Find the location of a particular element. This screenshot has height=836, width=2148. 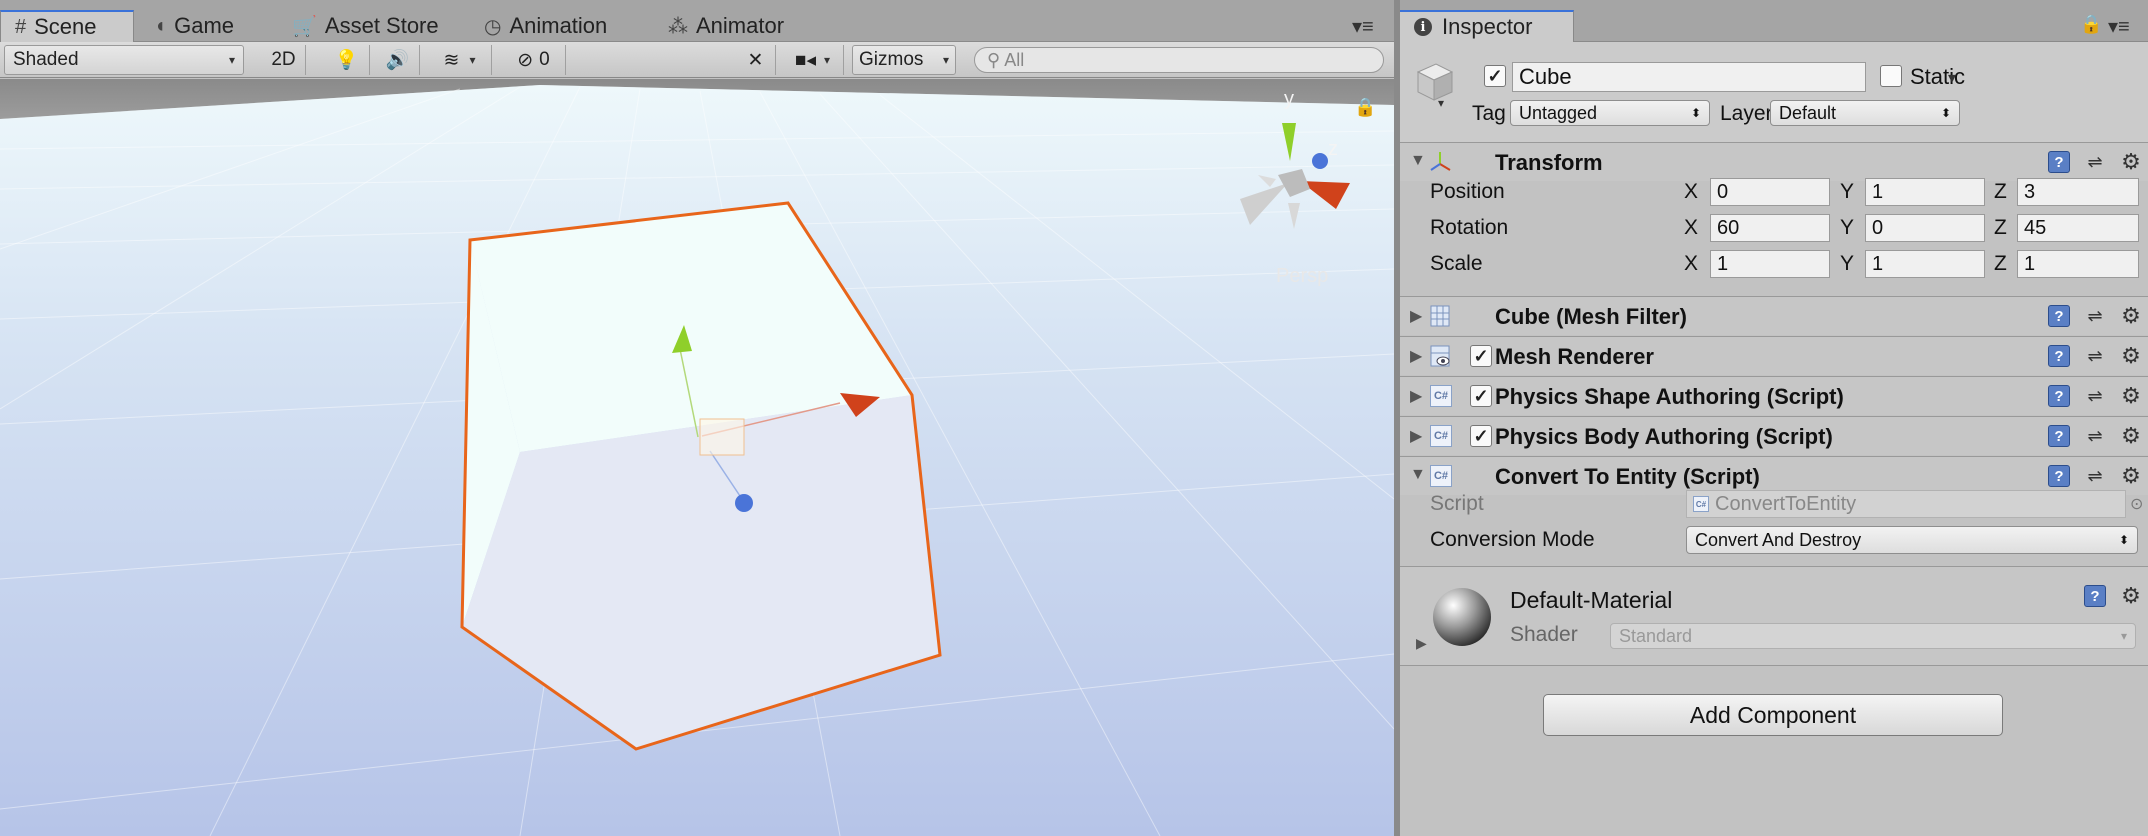

search-icon: ⚲ is located at coordinates (994, 59).